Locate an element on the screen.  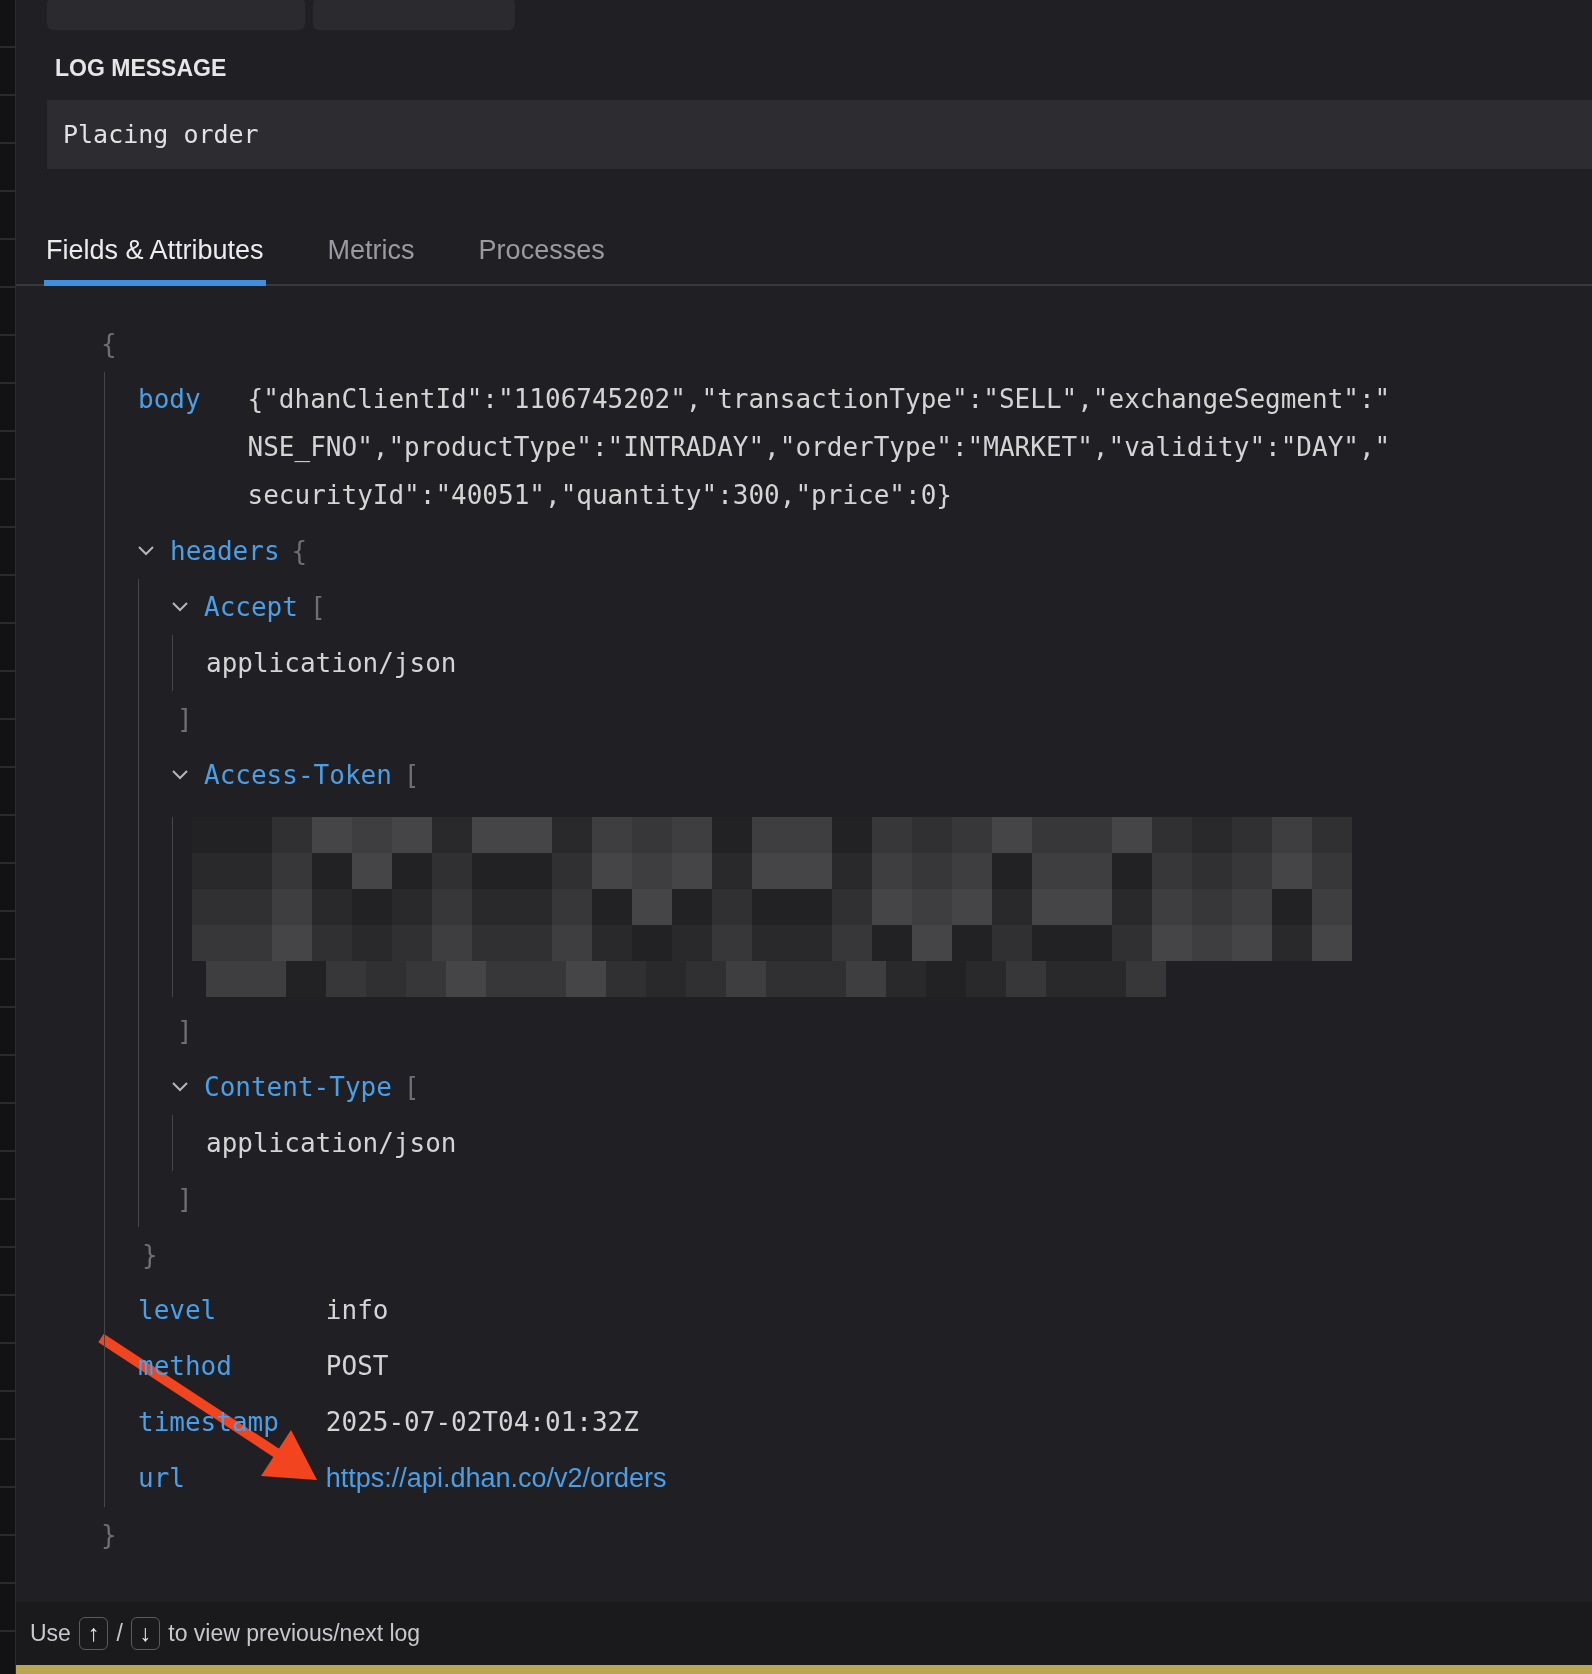
keyboard-key: ↑ is located at coordinates (93, 1633).